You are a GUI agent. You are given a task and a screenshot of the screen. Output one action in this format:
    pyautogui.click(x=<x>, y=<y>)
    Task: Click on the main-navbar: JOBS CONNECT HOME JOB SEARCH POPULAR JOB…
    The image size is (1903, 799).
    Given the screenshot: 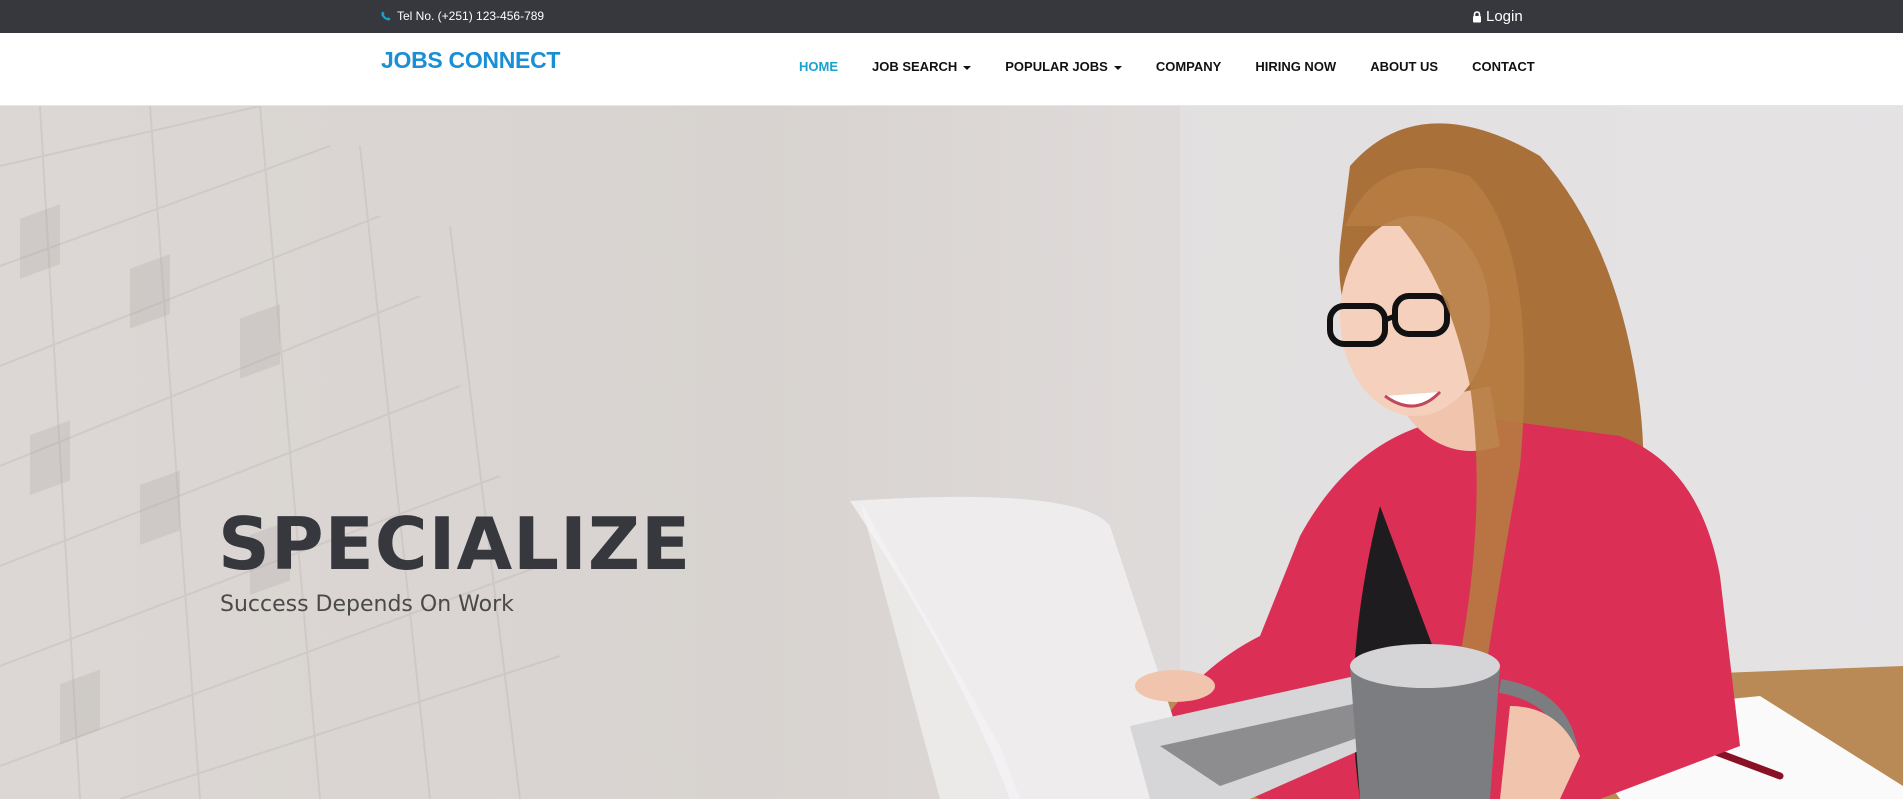 What is the action you would take?
    pyautogui.click(x=951, y=69)
    